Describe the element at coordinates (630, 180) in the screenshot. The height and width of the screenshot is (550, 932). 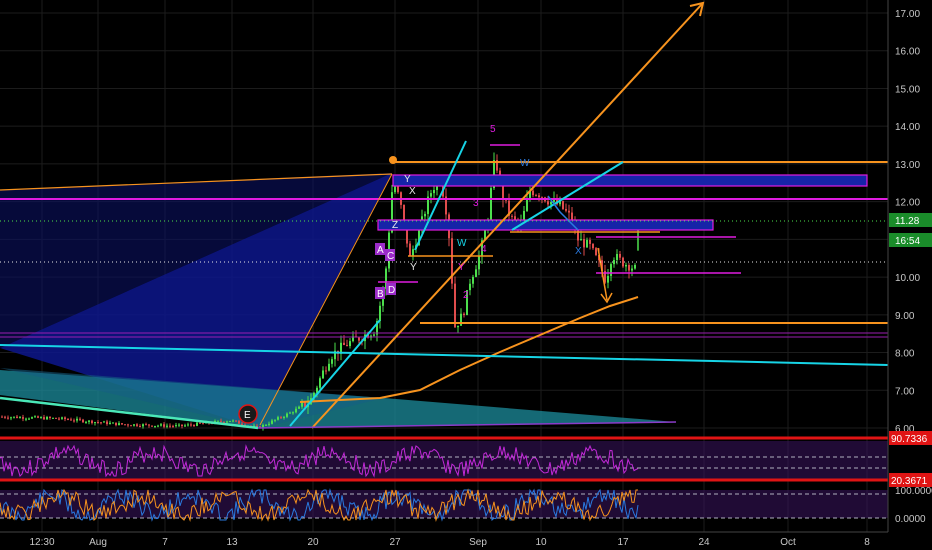
I see `resistance-box` at that location.